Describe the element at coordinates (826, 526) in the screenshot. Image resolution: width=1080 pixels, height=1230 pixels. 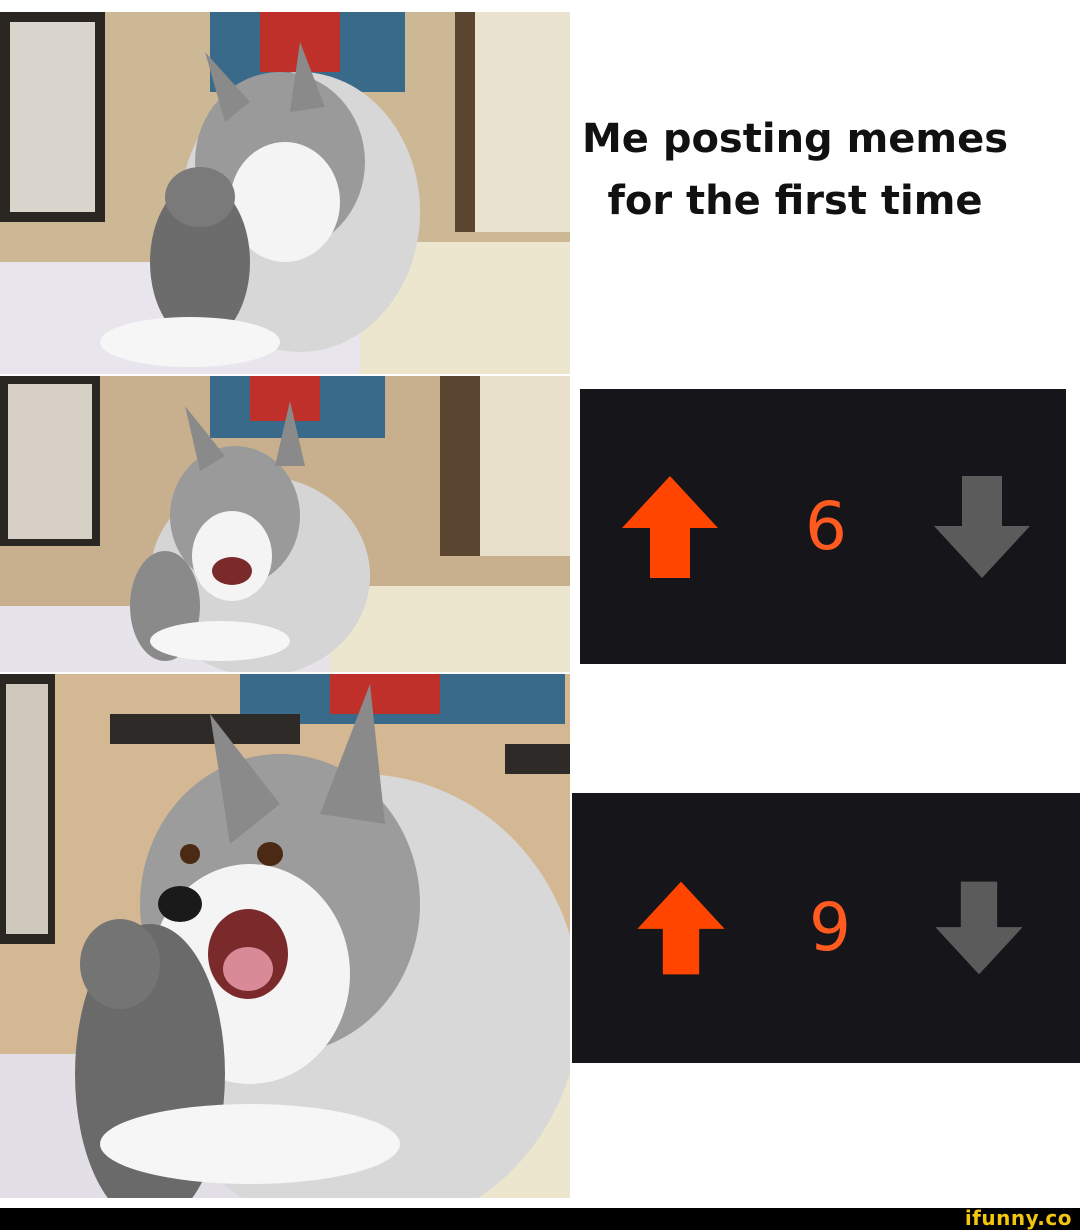
I see `vote-count: 6` at that location.